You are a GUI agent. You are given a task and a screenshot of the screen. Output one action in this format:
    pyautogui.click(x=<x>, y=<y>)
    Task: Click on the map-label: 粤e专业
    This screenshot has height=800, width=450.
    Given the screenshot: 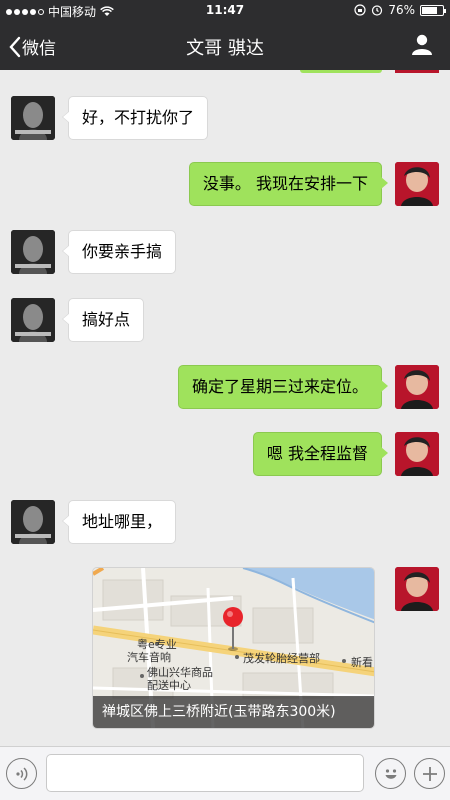 What is the action you would take?
    pyautogui.click(x=157, y=644)
    